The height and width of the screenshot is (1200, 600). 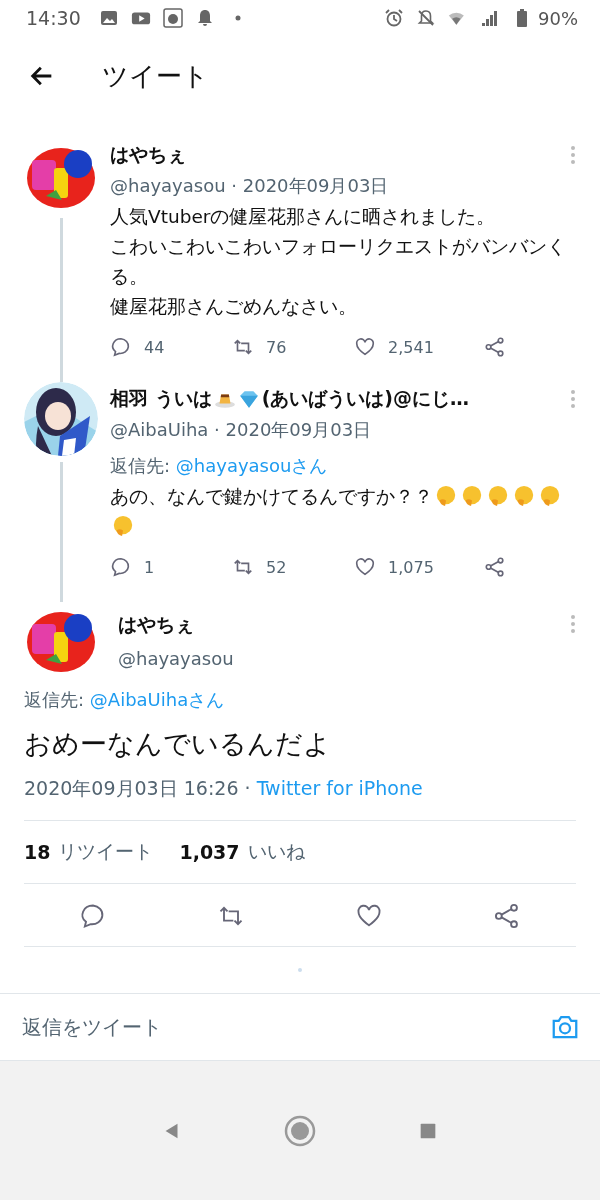 I want to click on mention-link: @AibaUihaさん, so click(x=157, y=699).